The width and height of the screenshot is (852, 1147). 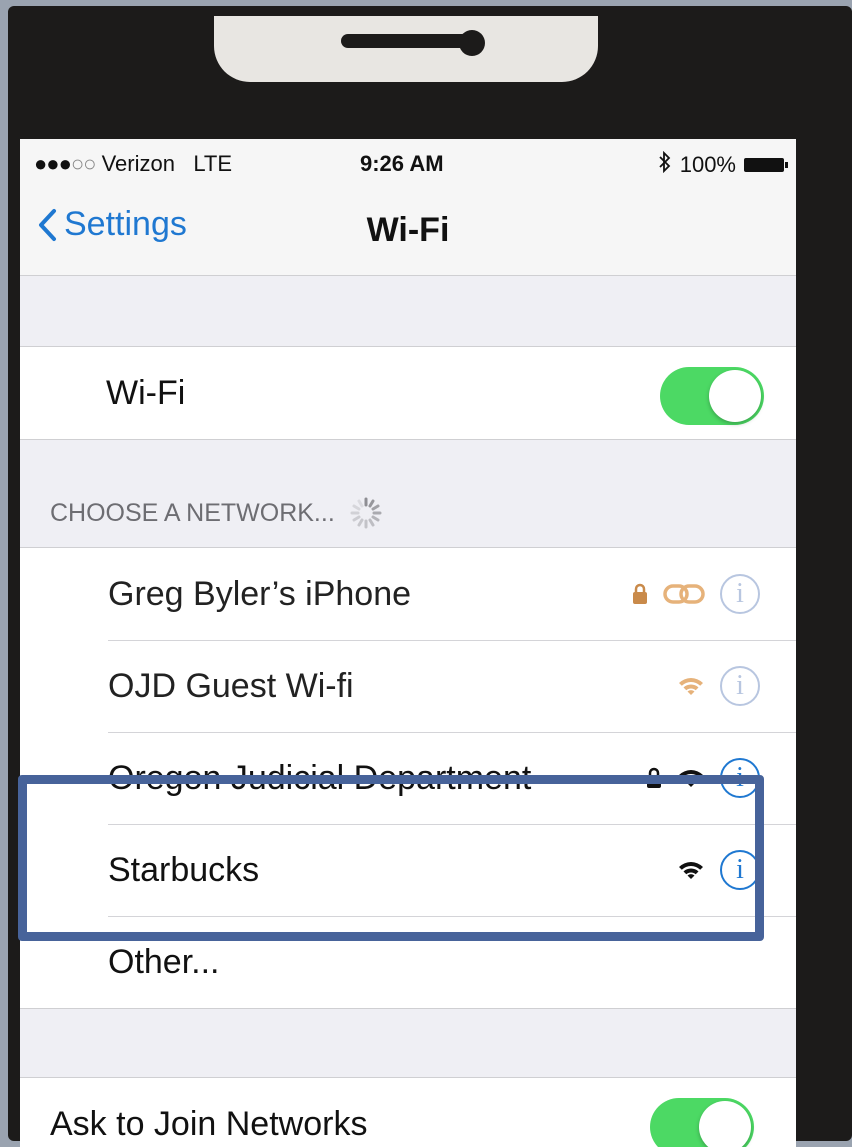 I want to click on network-row: Greg Byler’s iPhone i, so click(x=408, y=594).